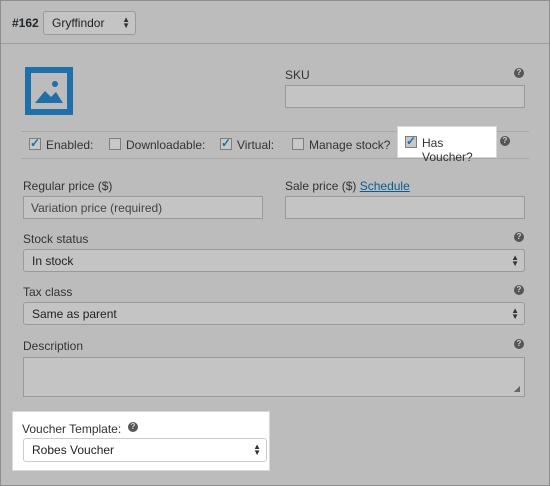  What do you see at coordinates (133, 427) in the screenshot?
I see `voucher-template-help-icon: ?` at bounding box center [133, 427].